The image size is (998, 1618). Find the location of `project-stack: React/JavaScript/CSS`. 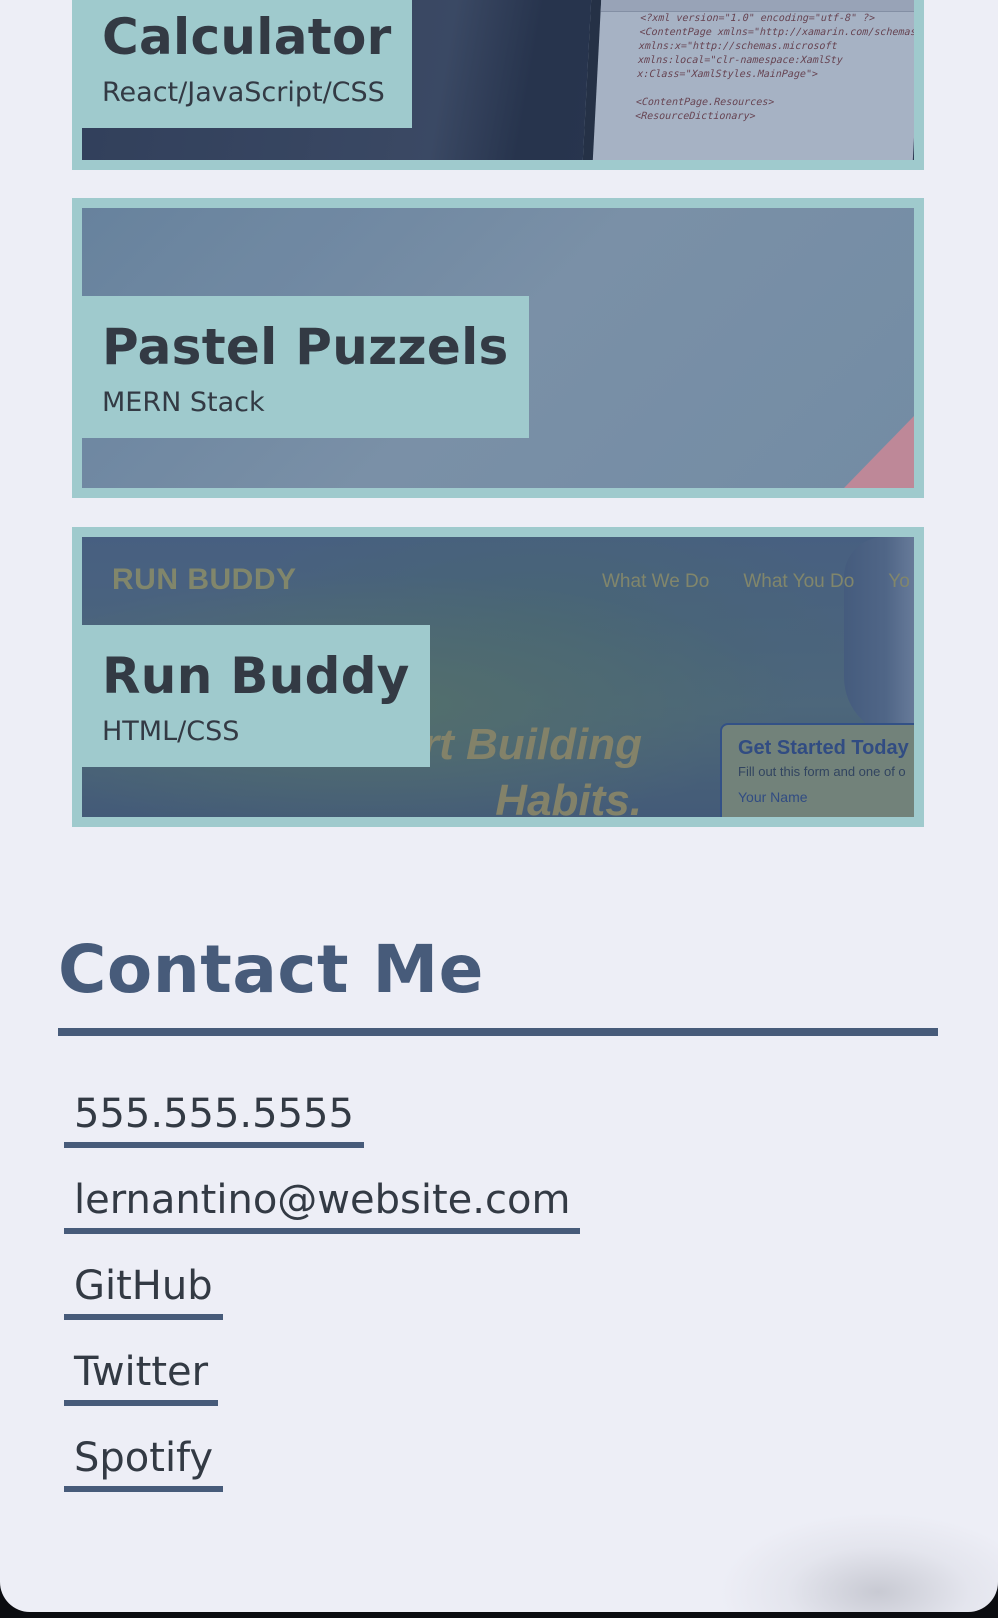

project-stack: React/JavaScript/CSS is located at coordinates (243, 92).